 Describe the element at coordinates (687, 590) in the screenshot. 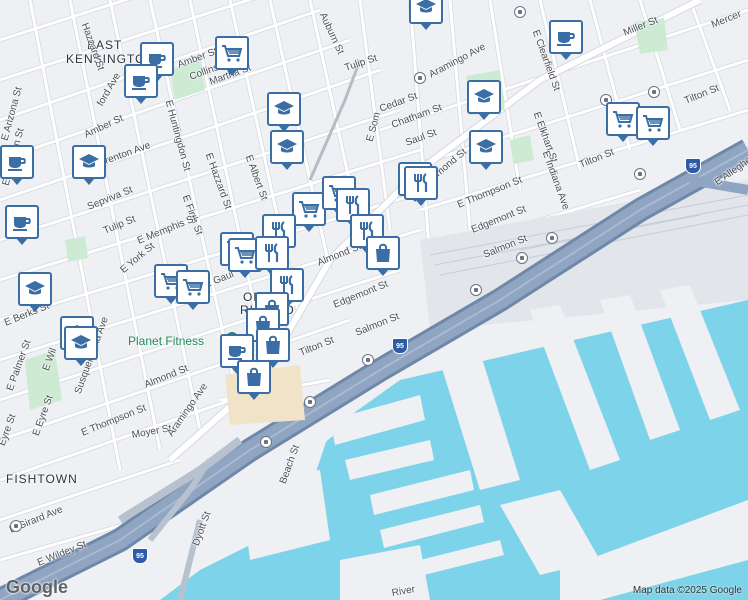

I see `map-attribution: Map data ©2025 Google` at that location.